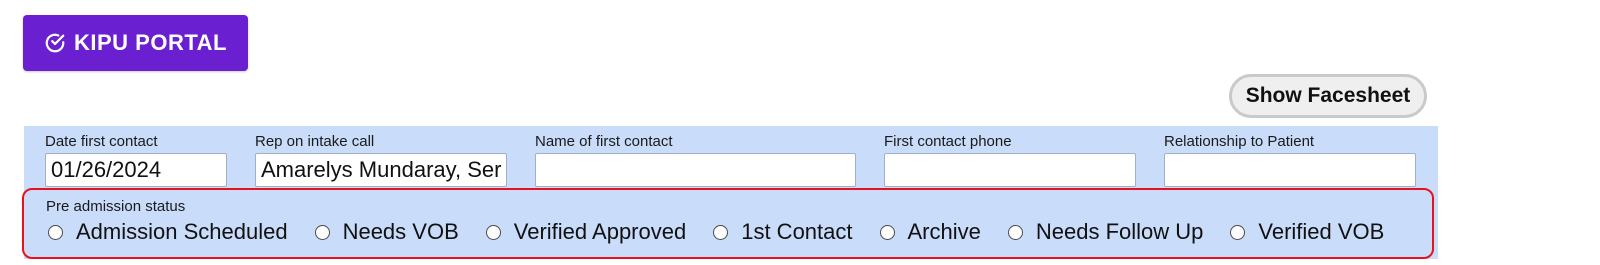  I want to click on radio-archive: Archive, so click(930, 232).